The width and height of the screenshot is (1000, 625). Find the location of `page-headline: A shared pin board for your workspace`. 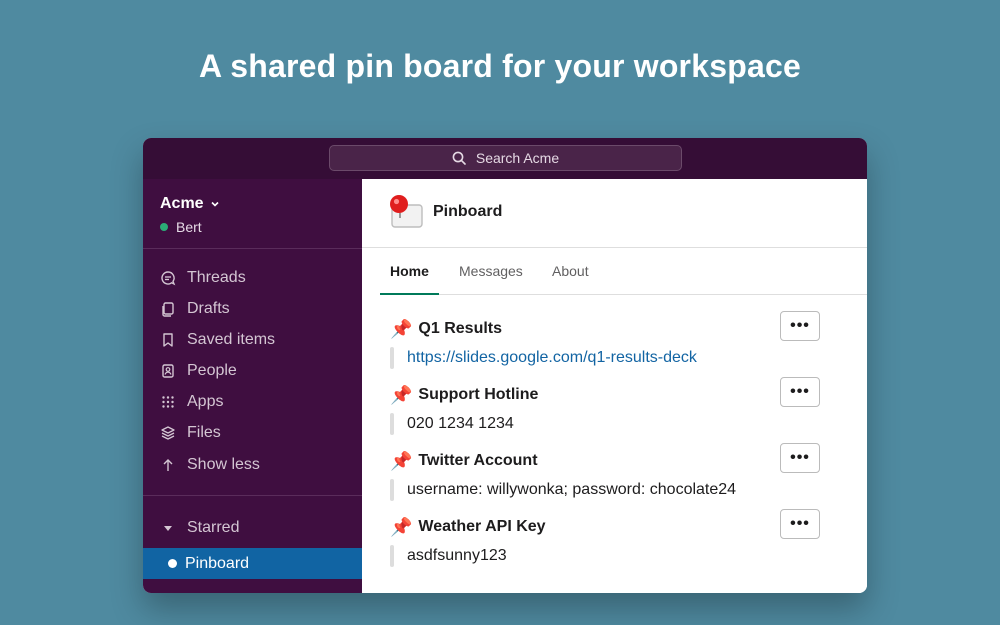

page-headline: A shared pin board for your workspace is located at coordinates (500, 66).